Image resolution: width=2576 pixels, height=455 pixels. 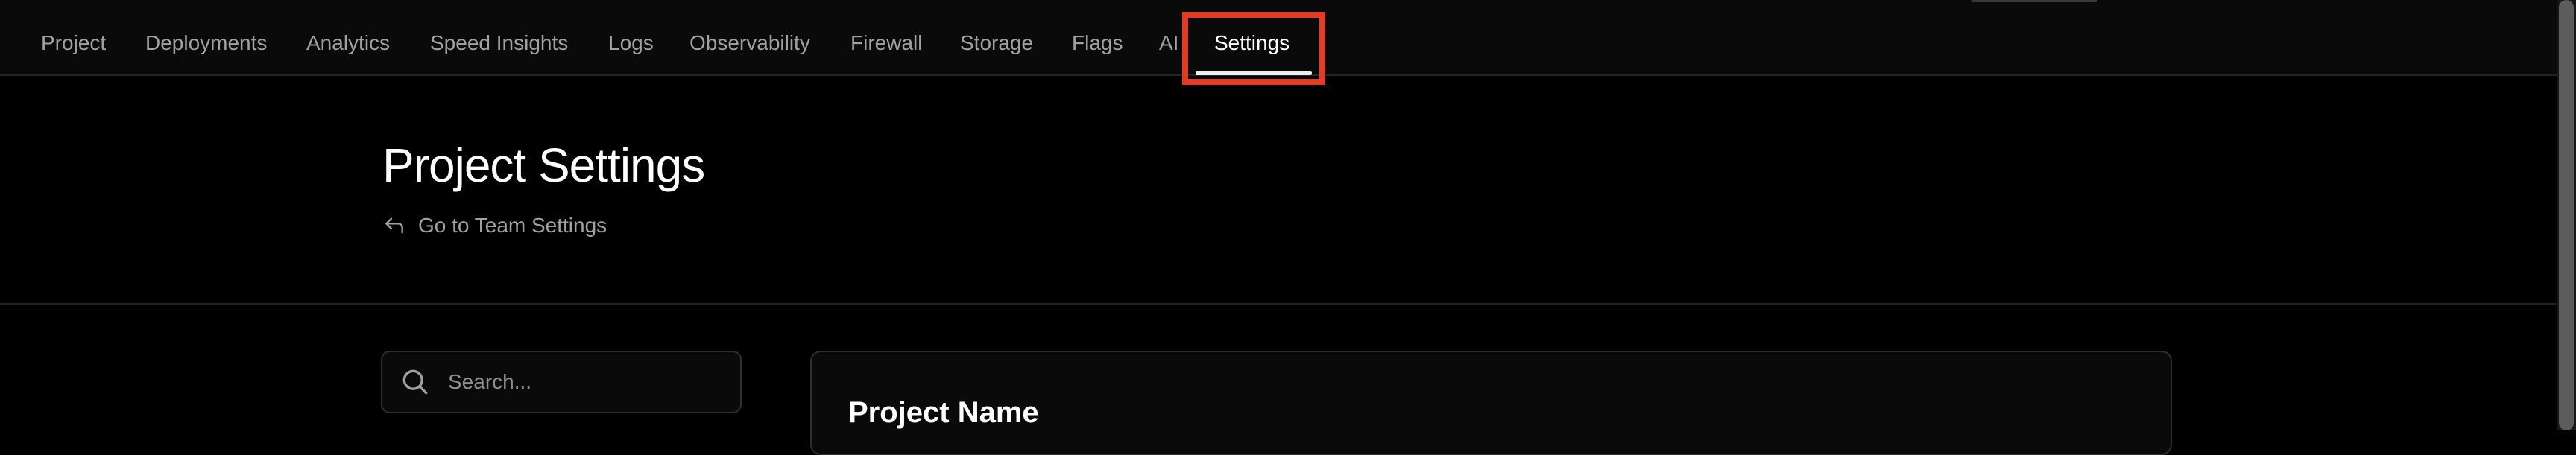 I want to click on search-icon, so click(x=415, y=382).